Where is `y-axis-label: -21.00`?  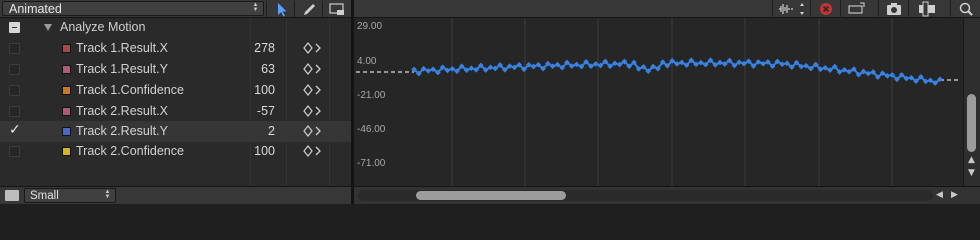 y-axis-label: -21.00 is located at coordinates (371, 95).